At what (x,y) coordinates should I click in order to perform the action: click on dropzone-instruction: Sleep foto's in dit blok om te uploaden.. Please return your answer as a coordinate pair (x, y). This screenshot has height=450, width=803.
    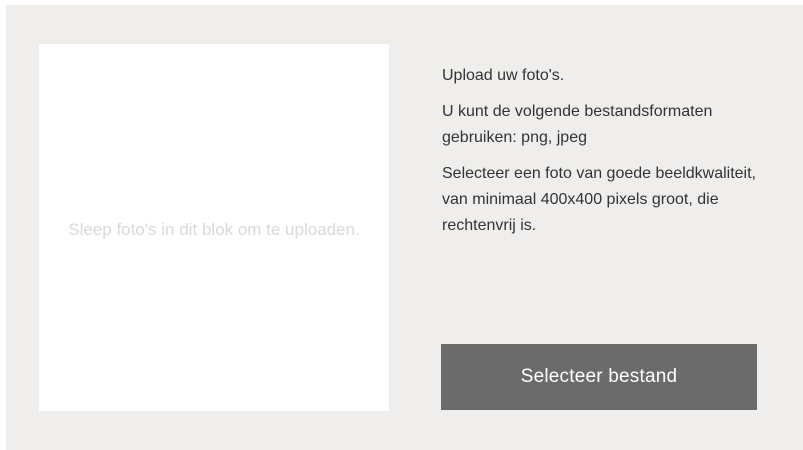
    Looking at the image, I should click on (214, 229).